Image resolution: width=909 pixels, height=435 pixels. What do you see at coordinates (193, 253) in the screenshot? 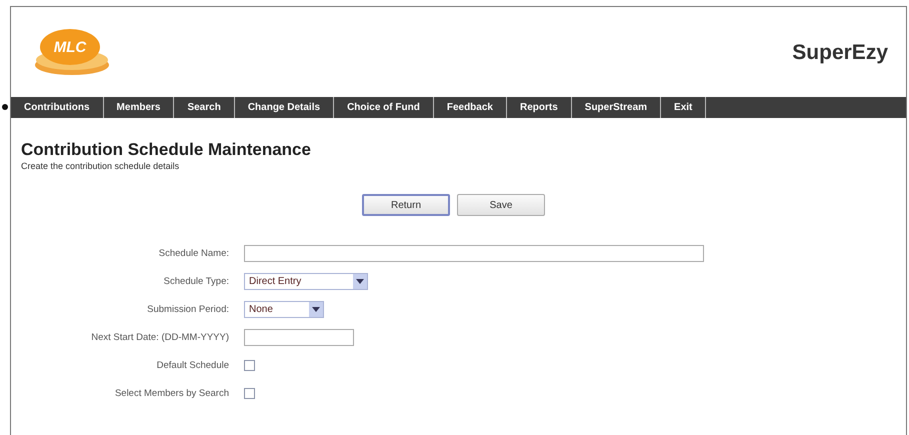
I see `field-label: Schedule Name:` at bounding box center [193, 253].